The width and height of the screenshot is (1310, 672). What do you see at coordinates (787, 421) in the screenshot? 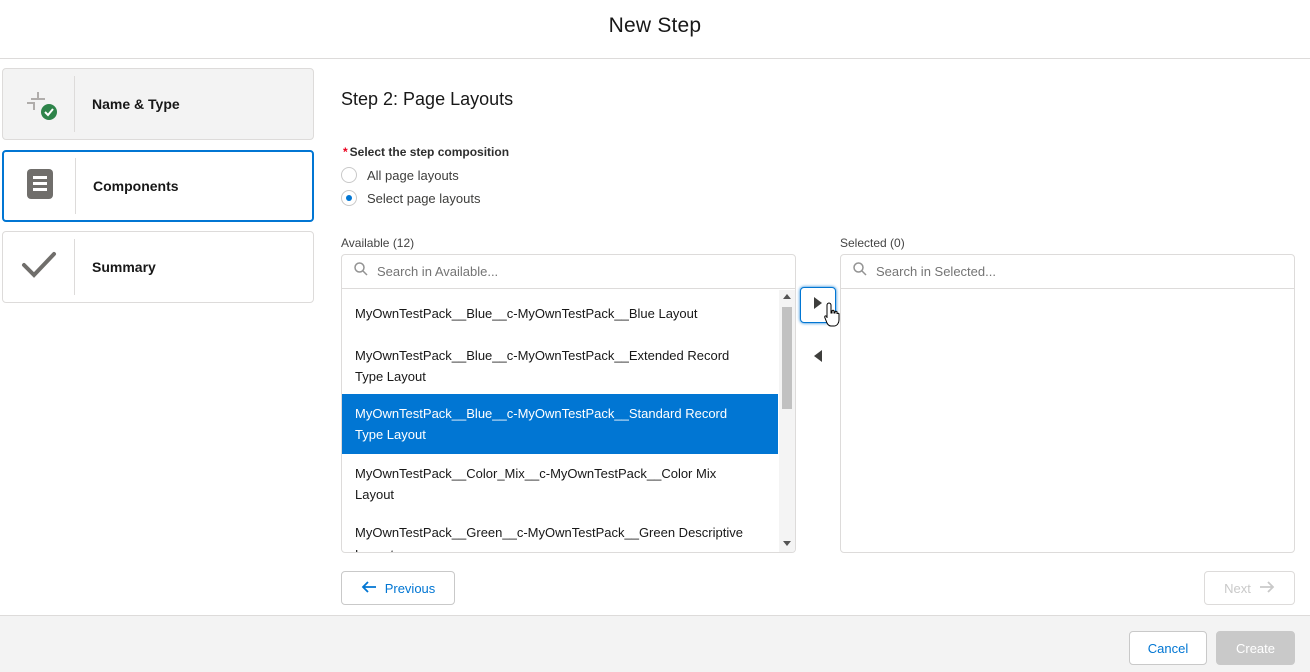
I see `available-scrollbar` at bounding box center [787, 421].